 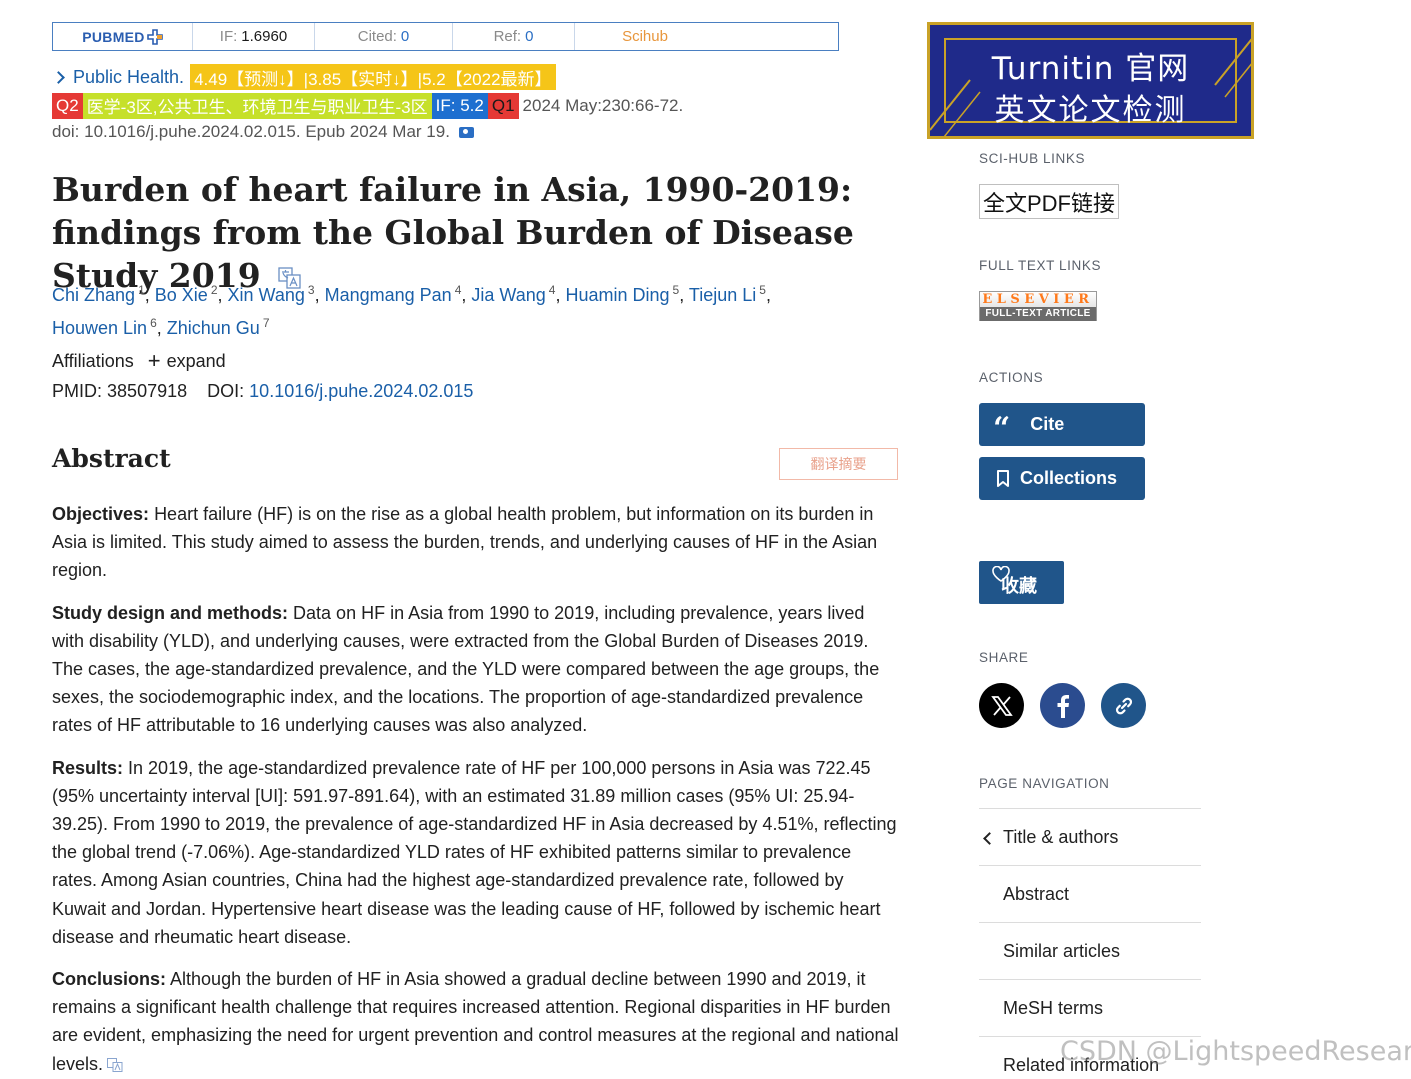 What do you see at coordinates (311, 290) in the screenshot?
I see `author-affiliation-number: 3` at bounding box center [311, 290].